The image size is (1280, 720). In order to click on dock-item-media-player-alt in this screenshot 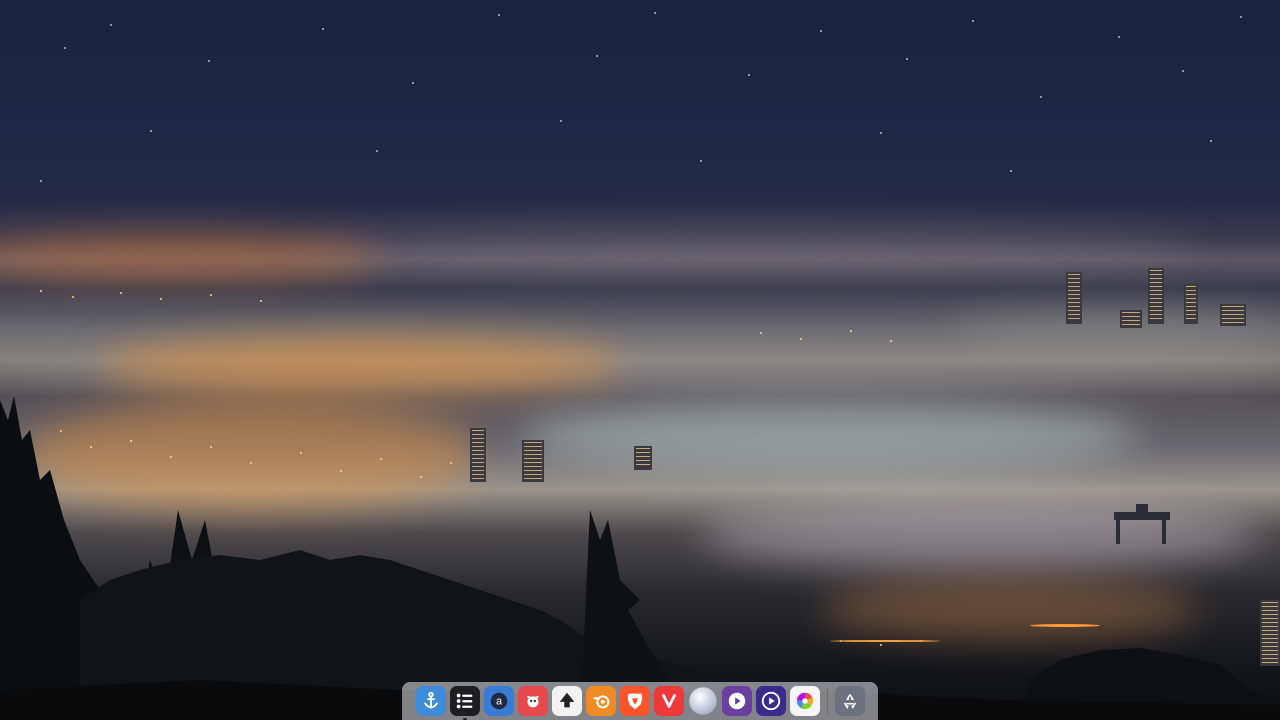, I will do `click(770, 701)`.